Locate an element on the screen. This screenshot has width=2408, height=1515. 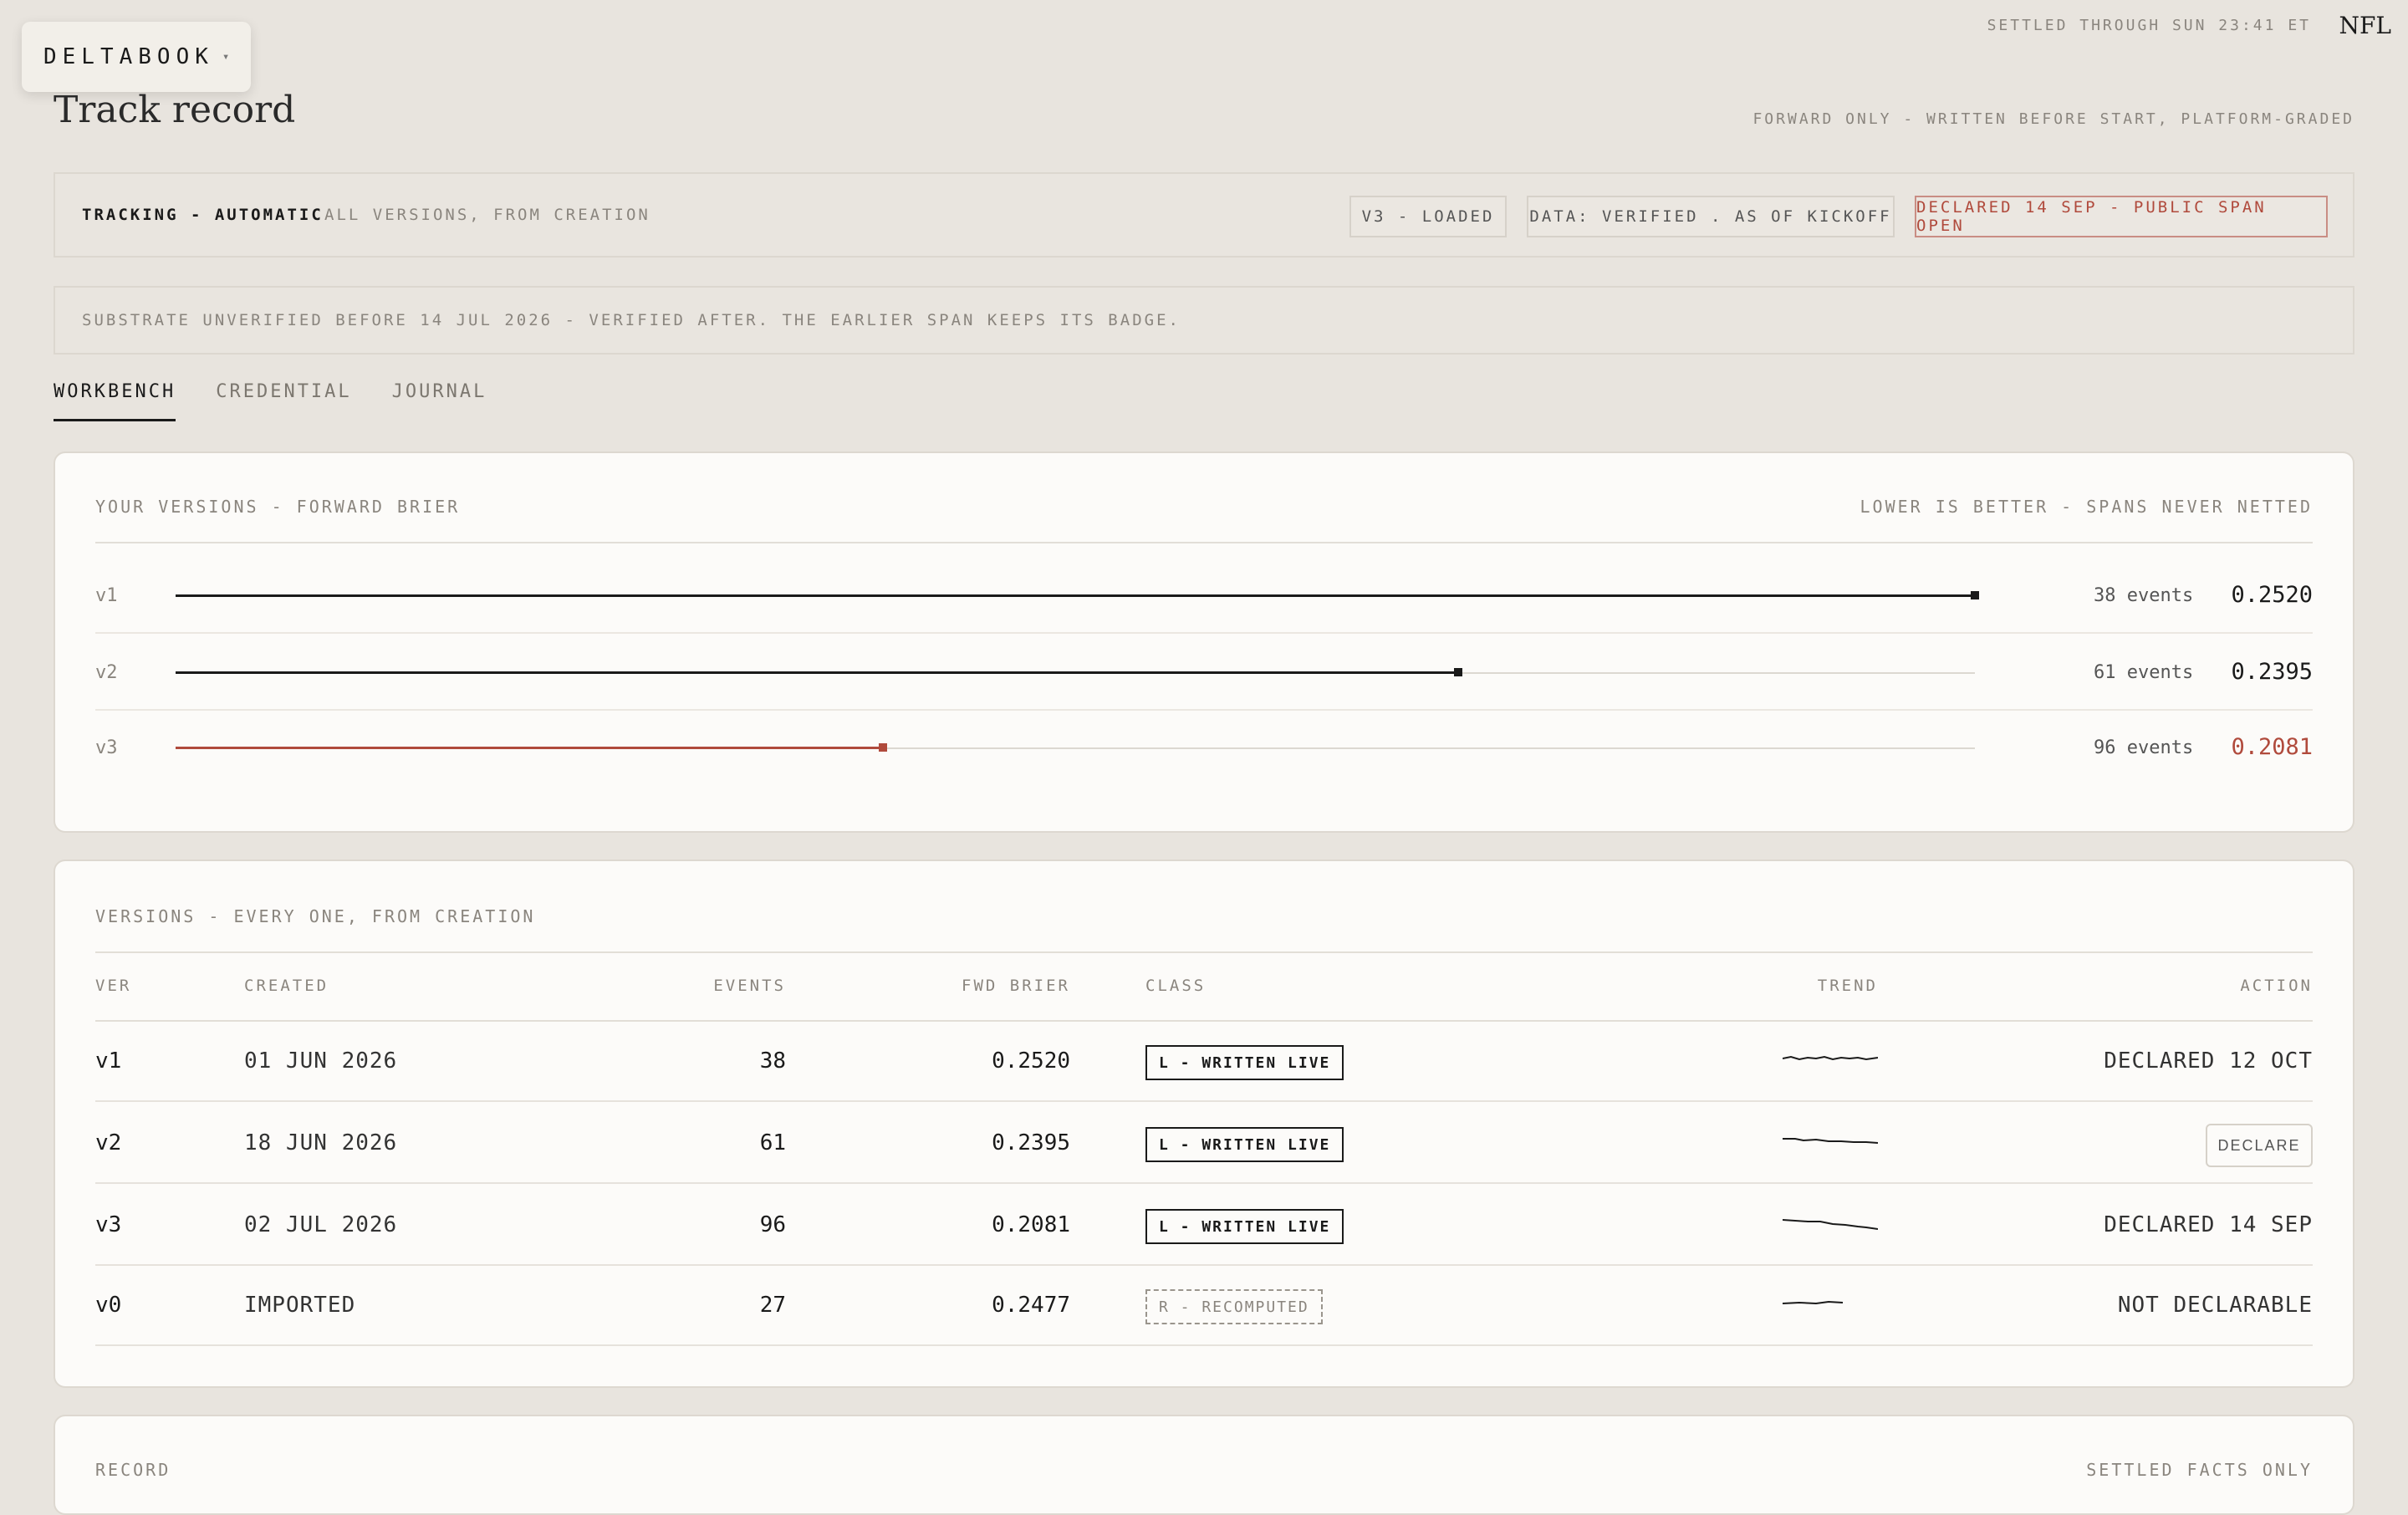
version-name: v1 is located at coordinates (106, 595).